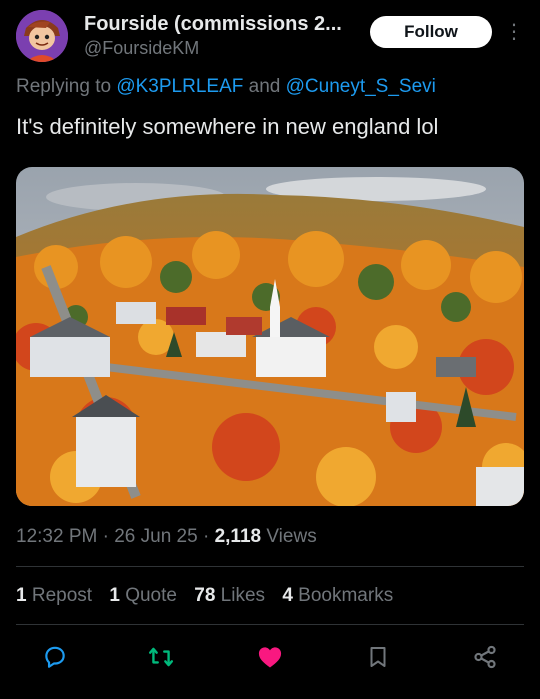  I want to click on views-count: 2,118, so click(238, 536).